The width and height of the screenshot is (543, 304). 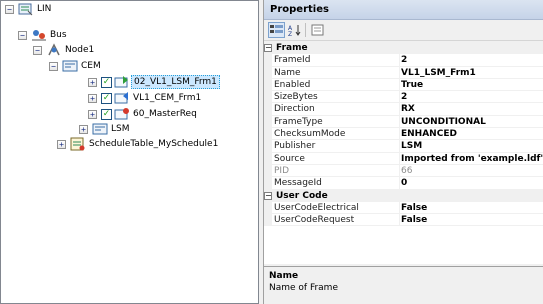 I want to click on property-row-usercoderequest: UserCodeRequest False, so click(x=403, y=220).